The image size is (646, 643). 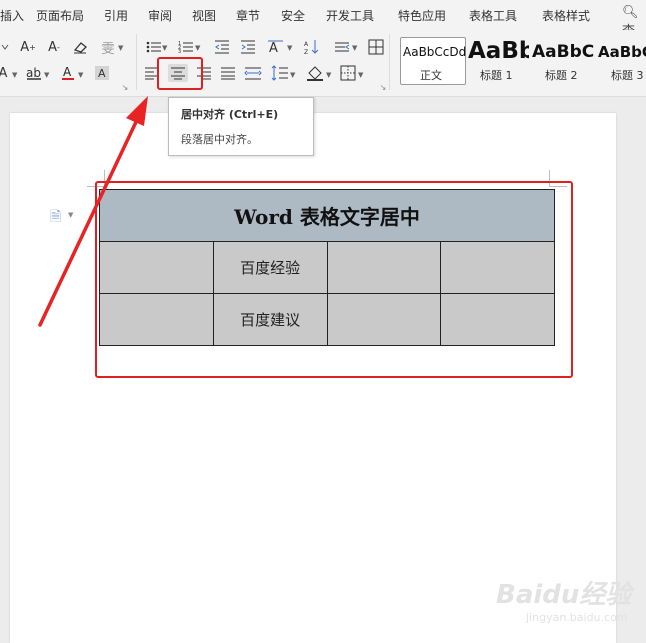 I want to click on watermark-brand: Baidu经验, so click(x=564, y=595).